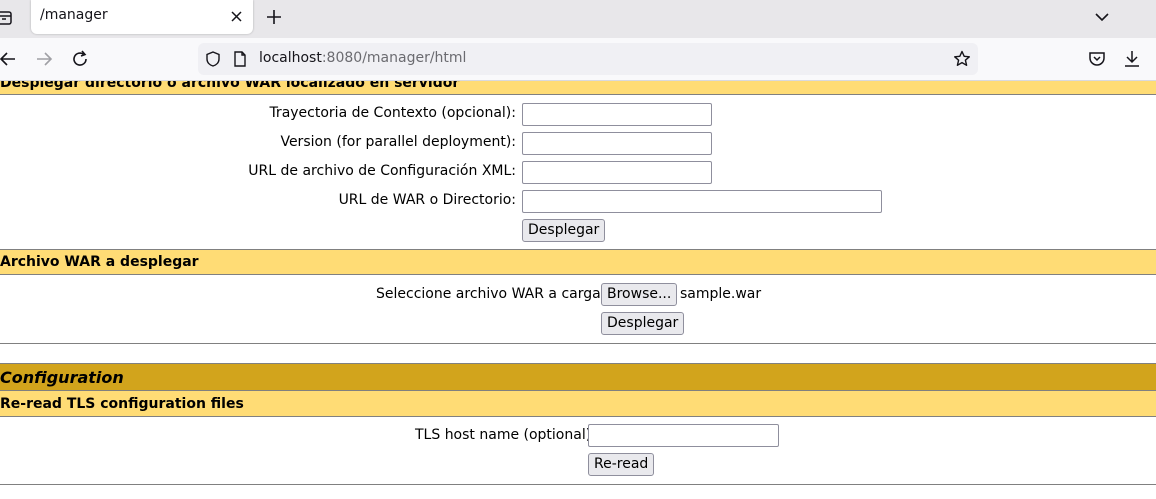  Describe the element at coordinates (74, 15) in the screenshot. I see `tab-title: /manager` at that location.